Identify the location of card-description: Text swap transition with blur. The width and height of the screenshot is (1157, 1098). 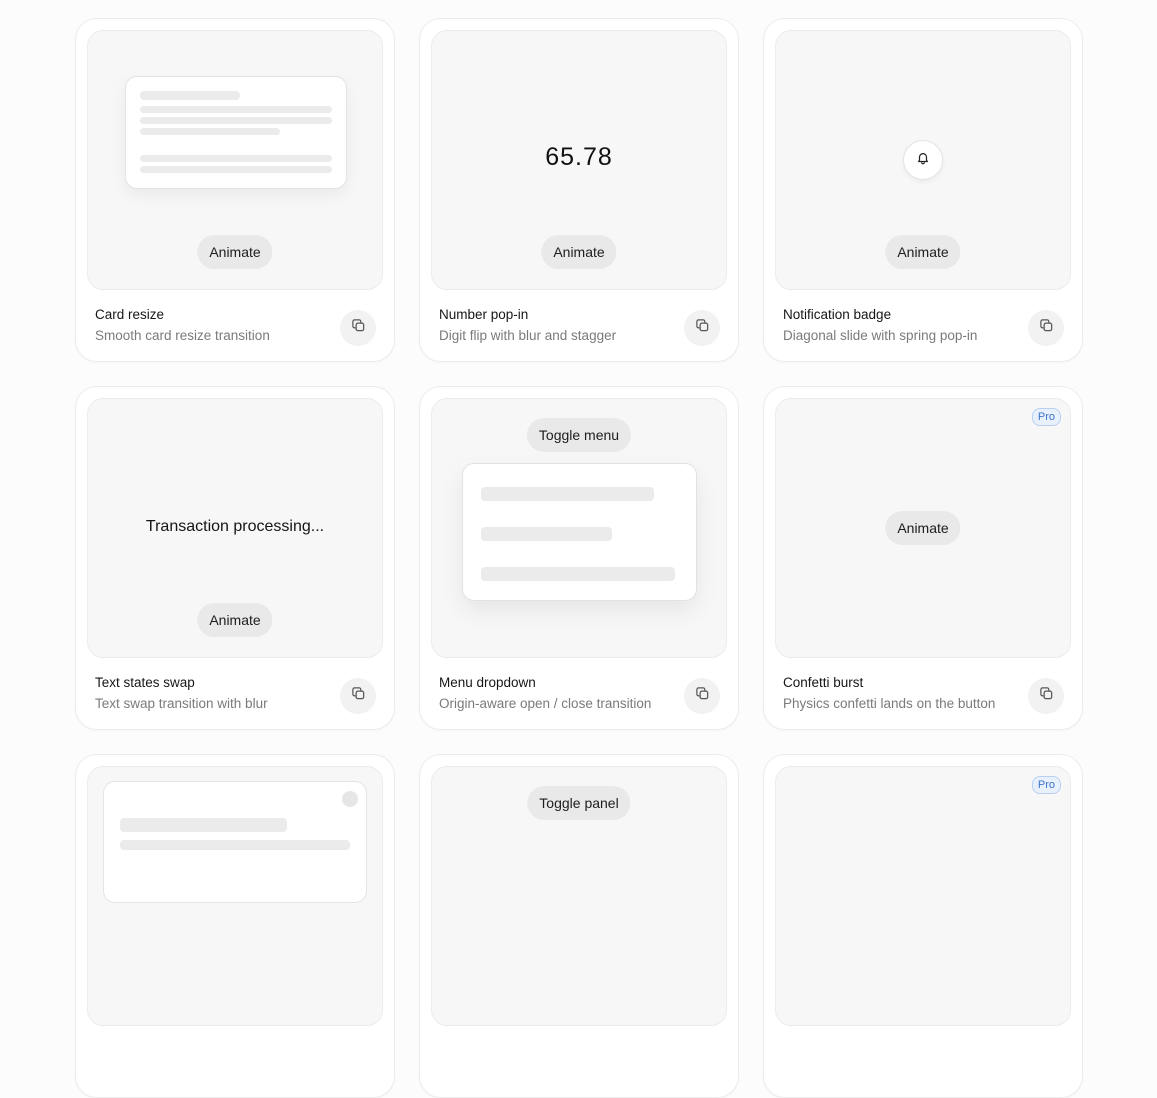
(181, 703).